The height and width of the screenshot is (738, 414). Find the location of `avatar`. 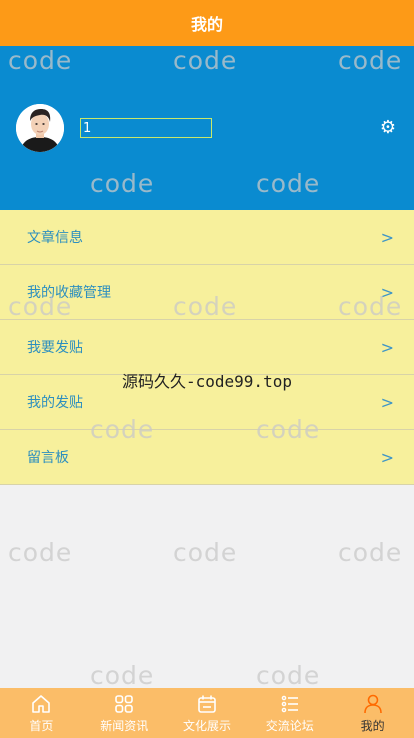

avatar is located at coordinates (40, 128).